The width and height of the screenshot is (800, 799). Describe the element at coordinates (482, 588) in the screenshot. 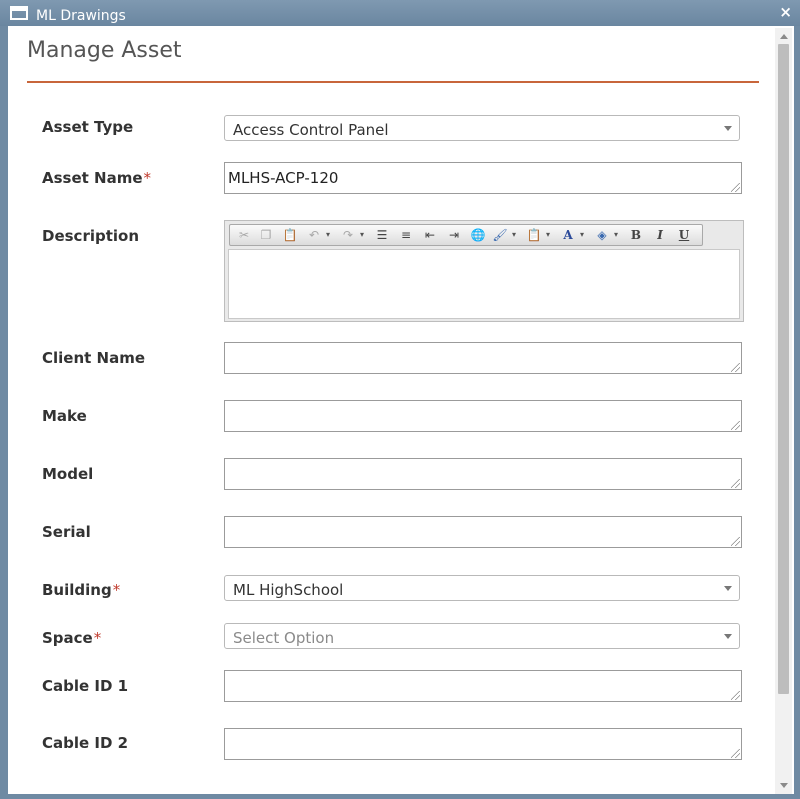

I see `building-select: ML HighSchool` at that location.